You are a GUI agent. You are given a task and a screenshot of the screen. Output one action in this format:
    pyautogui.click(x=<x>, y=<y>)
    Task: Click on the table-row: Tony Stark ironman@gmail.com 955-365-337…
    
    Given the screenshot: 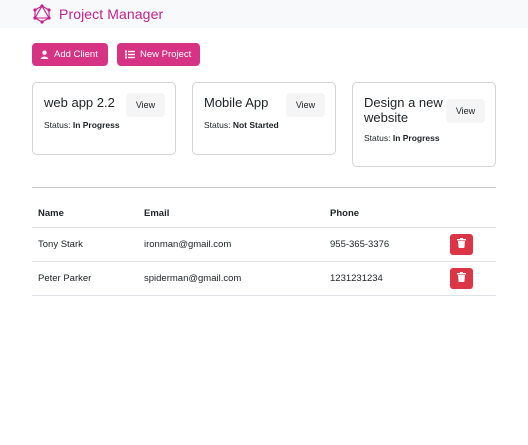 What is the action you would take?
    pyautogui.click(x=264, y=244)
    